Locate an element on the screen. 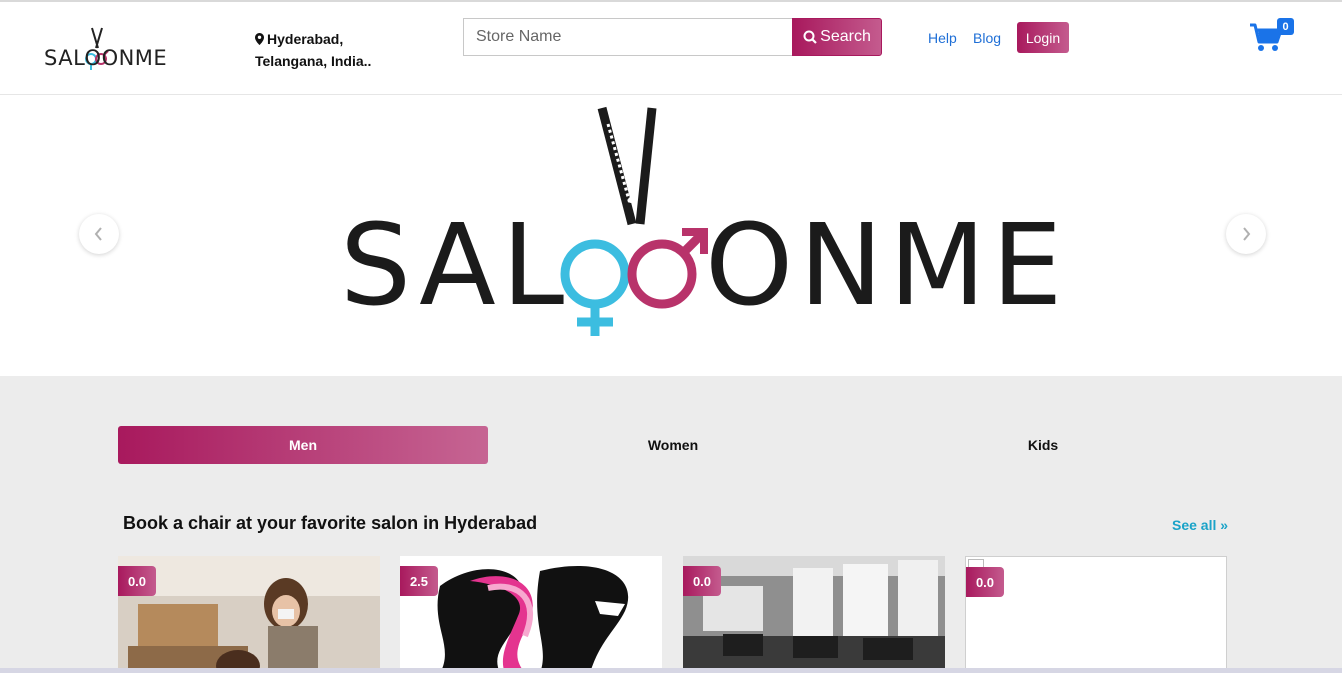 The image size is (1342, 673). salon-bw-interior-photo is located at coordinates (814, 614).